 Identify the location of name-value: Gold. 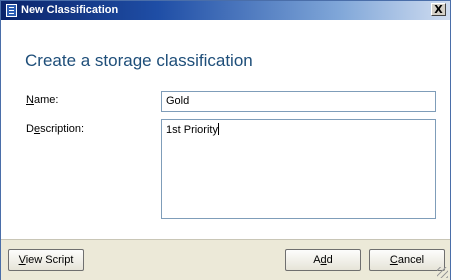
(178, 101).